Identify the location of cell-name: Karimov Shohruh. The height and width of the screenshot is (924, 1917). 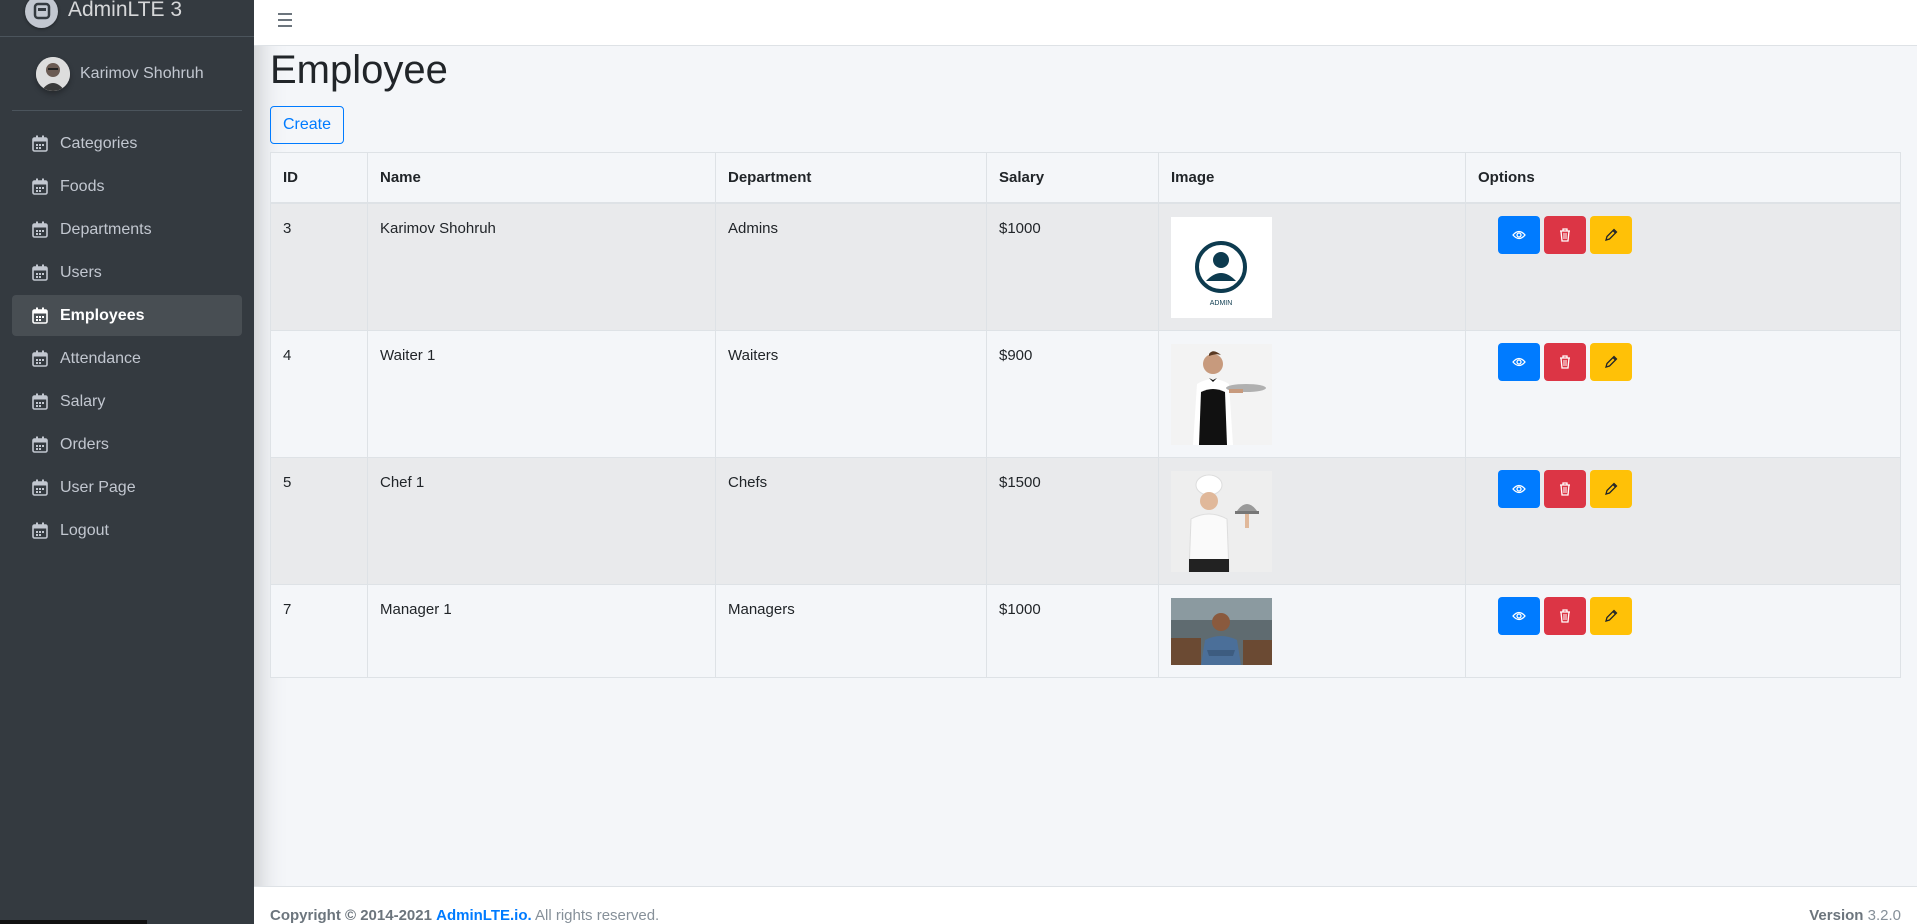
(541, 266).